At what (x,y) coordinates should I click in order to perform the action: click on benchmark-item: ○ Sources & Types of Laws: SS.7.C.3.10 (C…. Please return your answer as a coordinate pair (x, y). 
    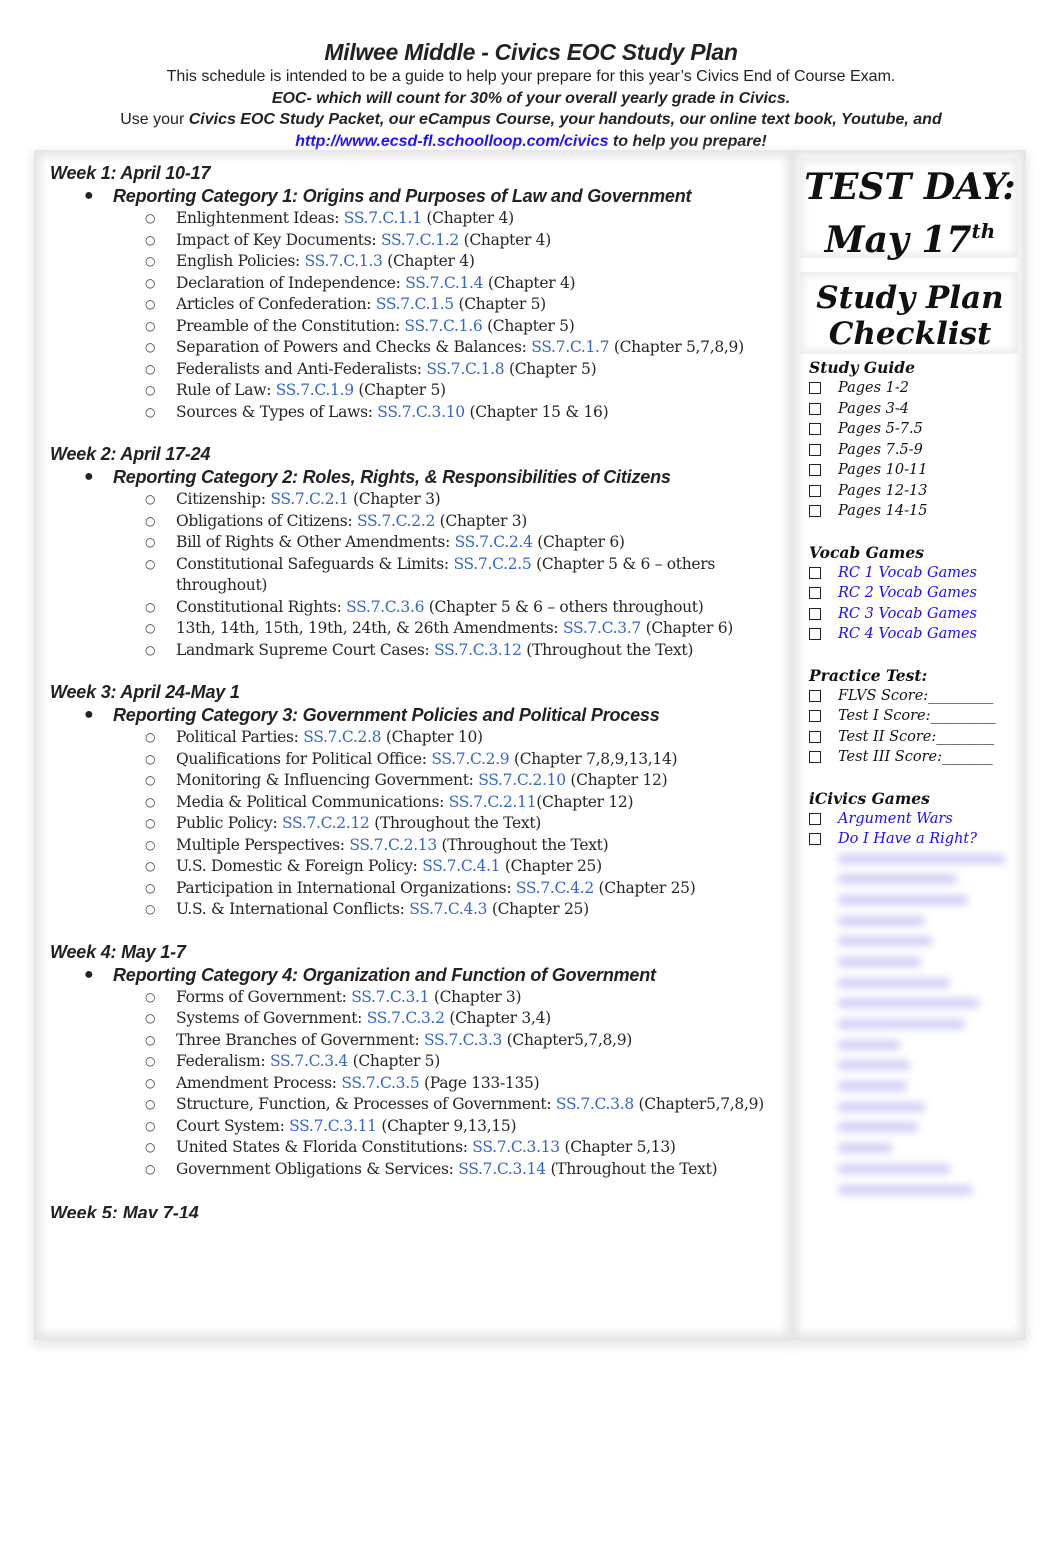
    Looking at the image, I should click on (415, 413).